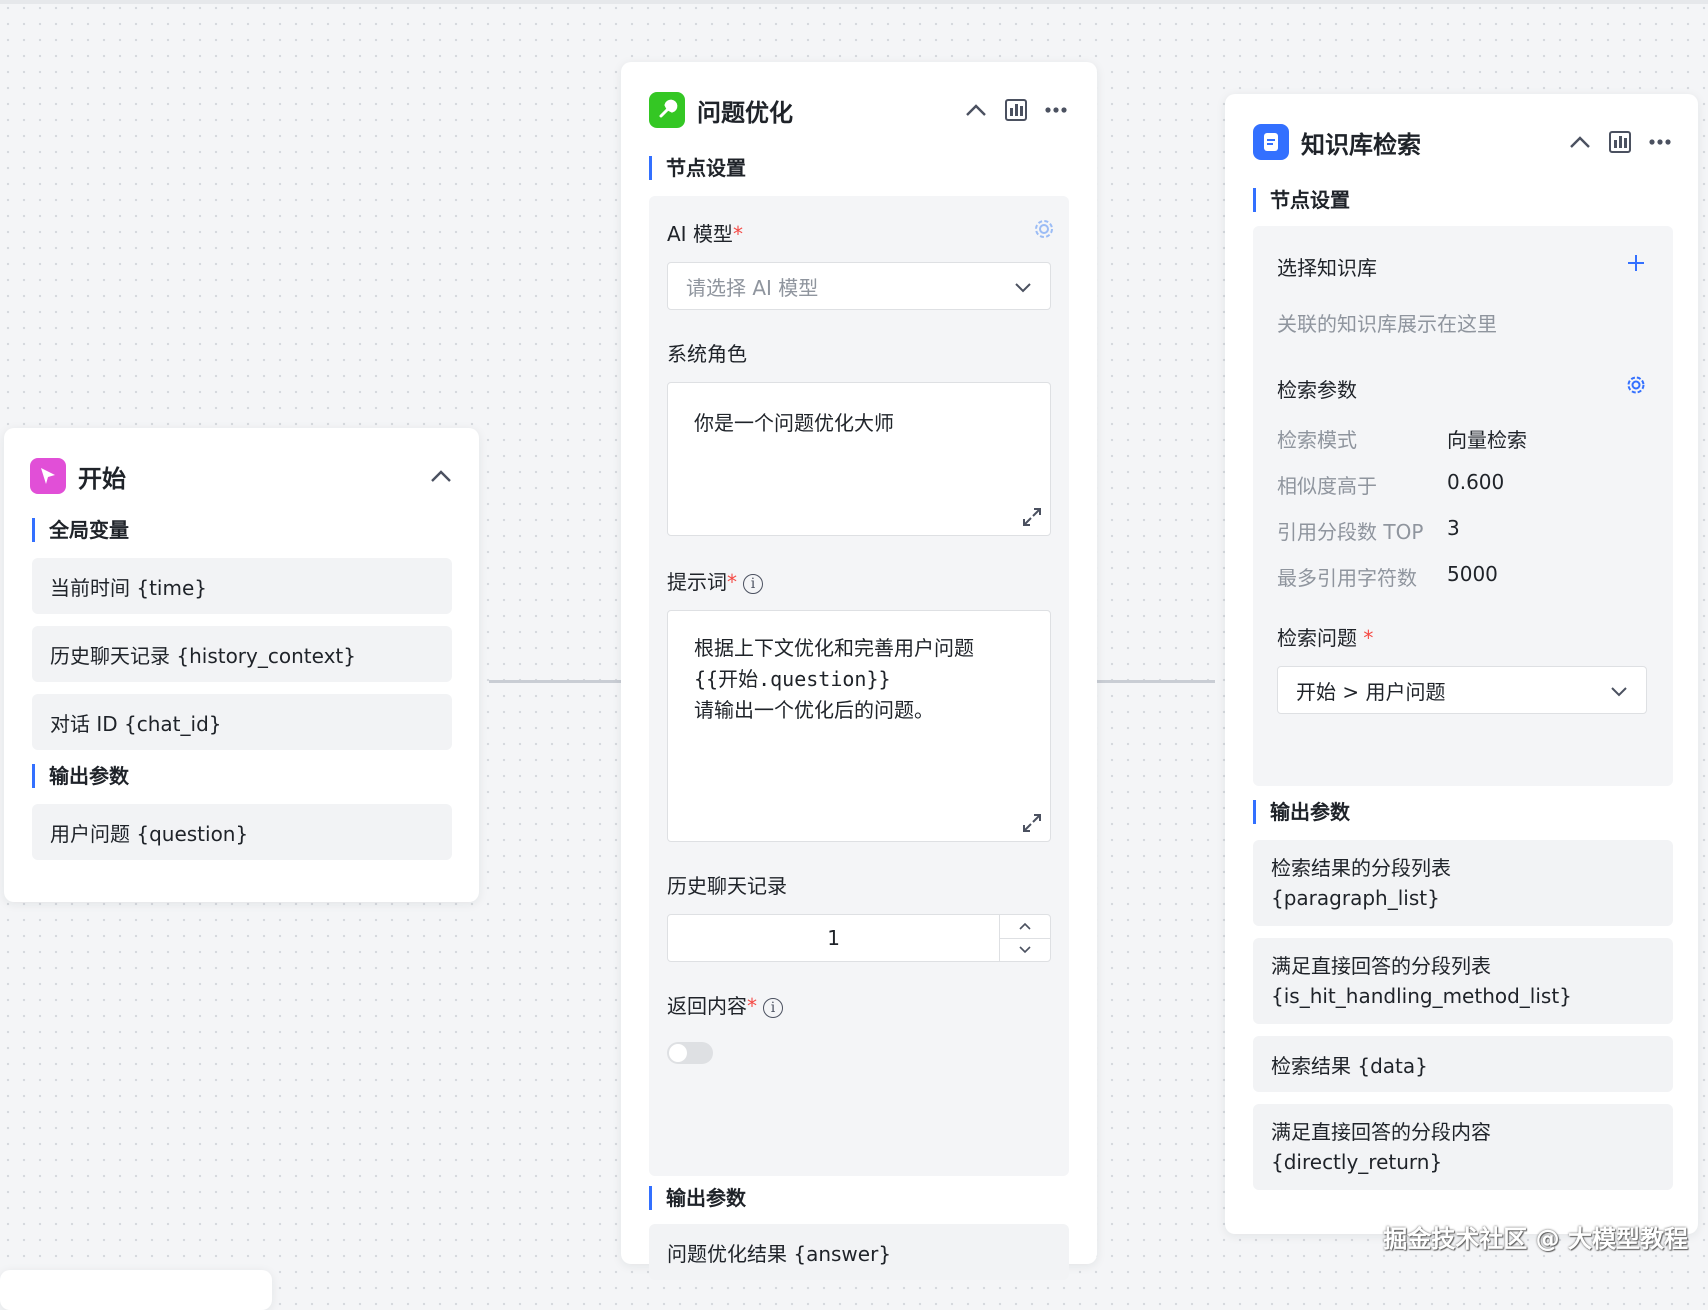 This screenshot has width=1708, height=1310. I want to click on return-content-label: 返回内容* i, so click(725, 1004).